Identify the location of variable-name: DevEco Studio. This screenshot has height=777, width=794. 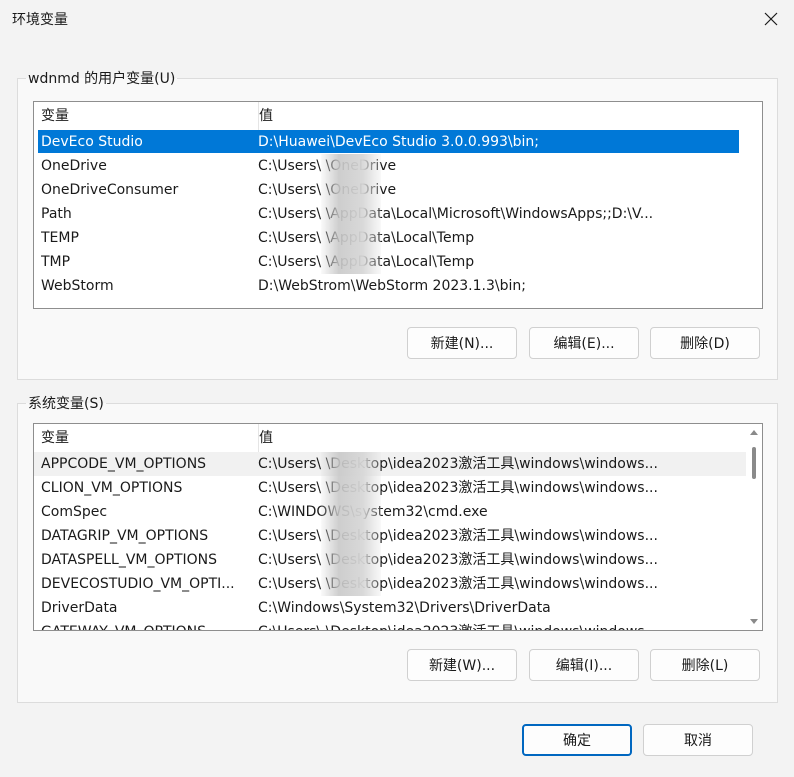
(92, 142).